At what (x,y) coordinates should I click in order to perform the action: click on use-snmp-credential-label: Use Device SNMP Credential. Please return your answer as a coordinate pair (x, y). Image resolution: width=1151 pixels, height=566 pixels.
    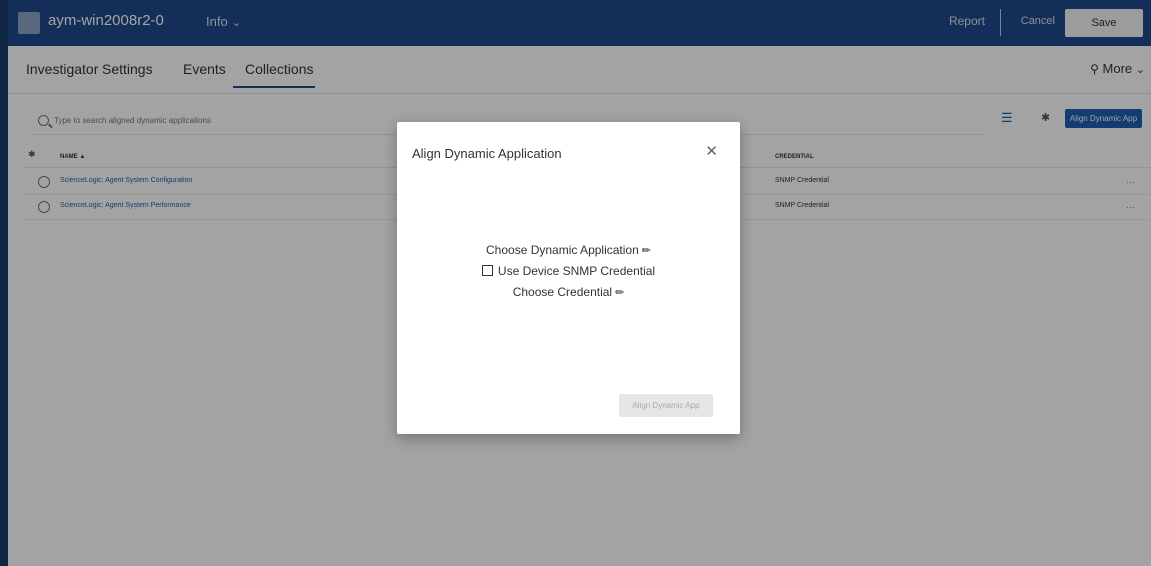
    Looking at the image, I should click on (576, 271).